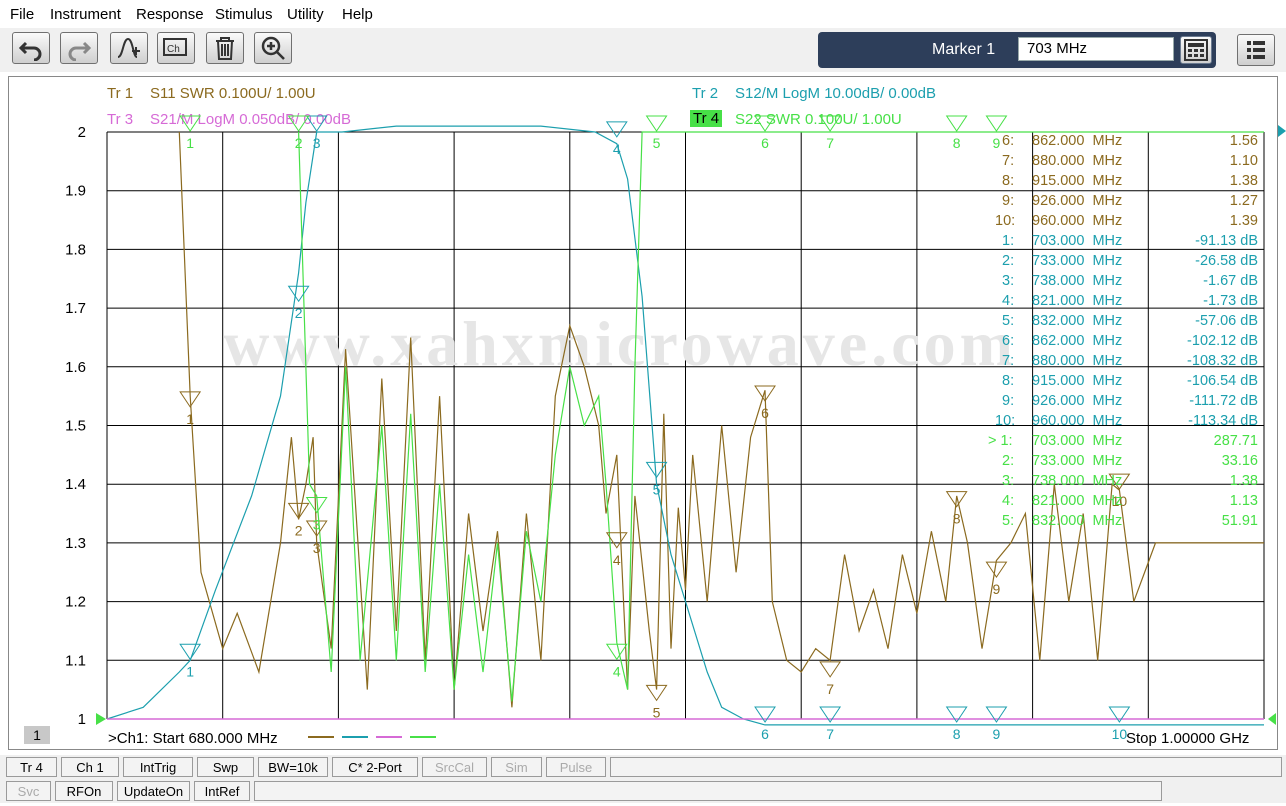 The image size is (1286, 806). I want to click on marker-row-value: 1.56, so click(1243, 141).